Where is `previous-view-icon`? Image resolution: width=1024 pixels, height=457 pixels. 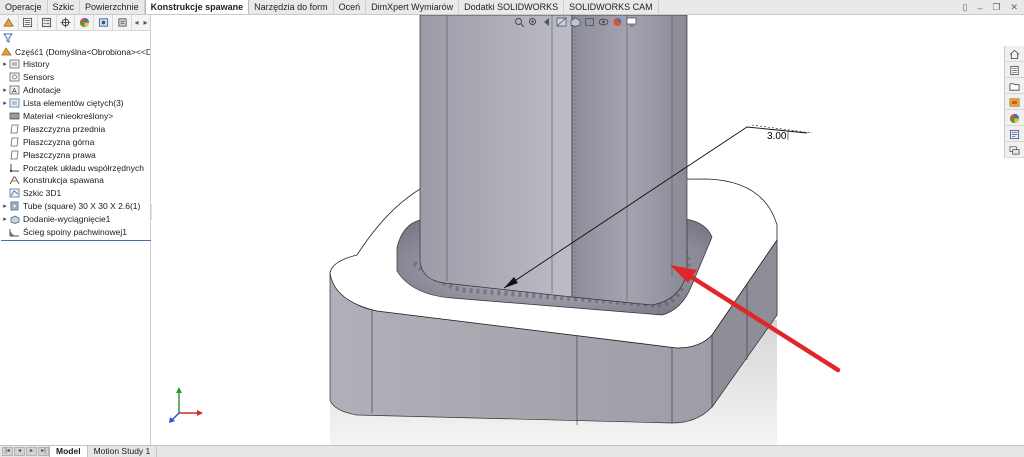
previous-view-icon is located at coordinates (547, 22).